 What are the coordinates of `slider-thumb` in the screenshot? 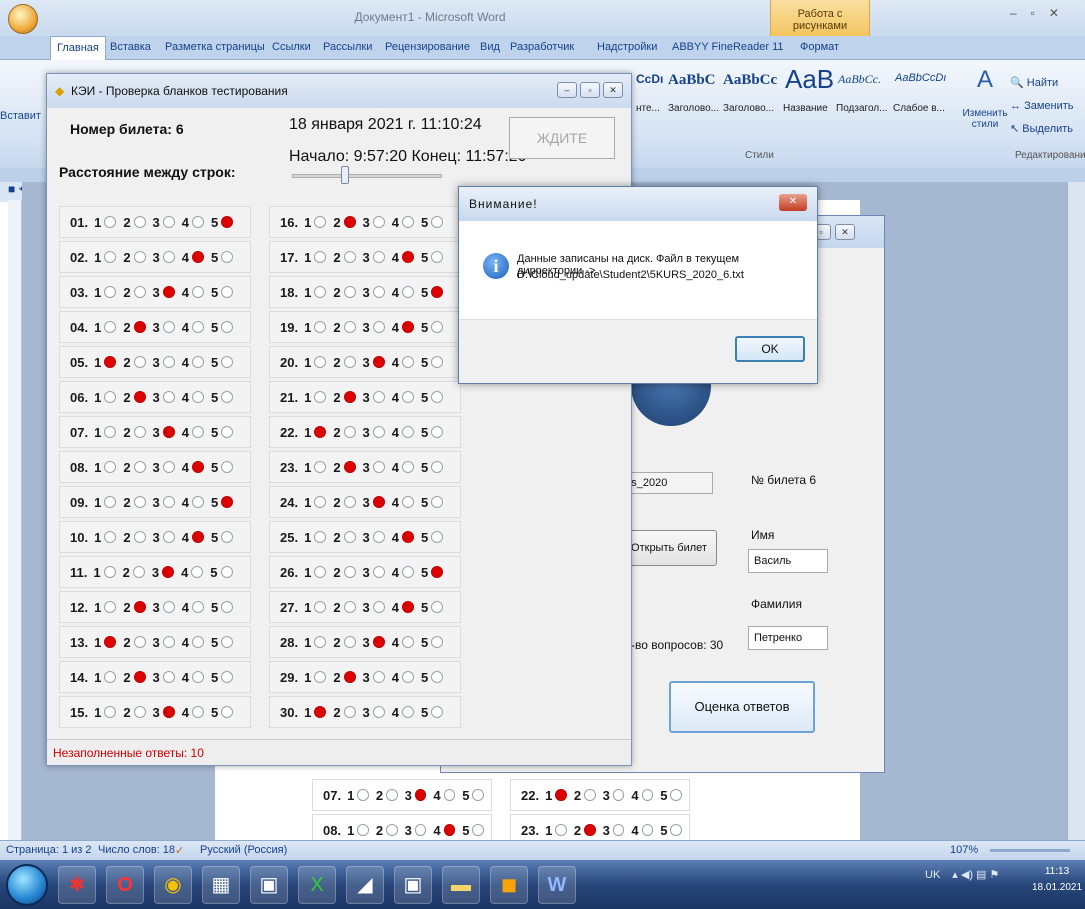 It's located at (344, 175).